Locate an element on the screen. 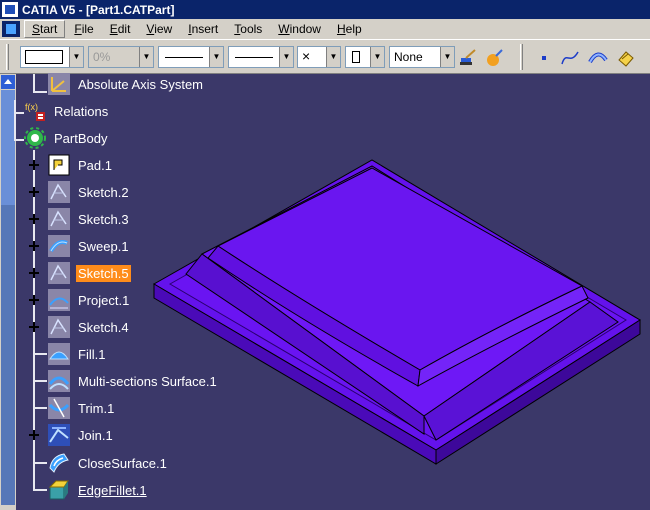  tree-item-sketch-3: Sketch.3 is located at coordinates (89, 219).